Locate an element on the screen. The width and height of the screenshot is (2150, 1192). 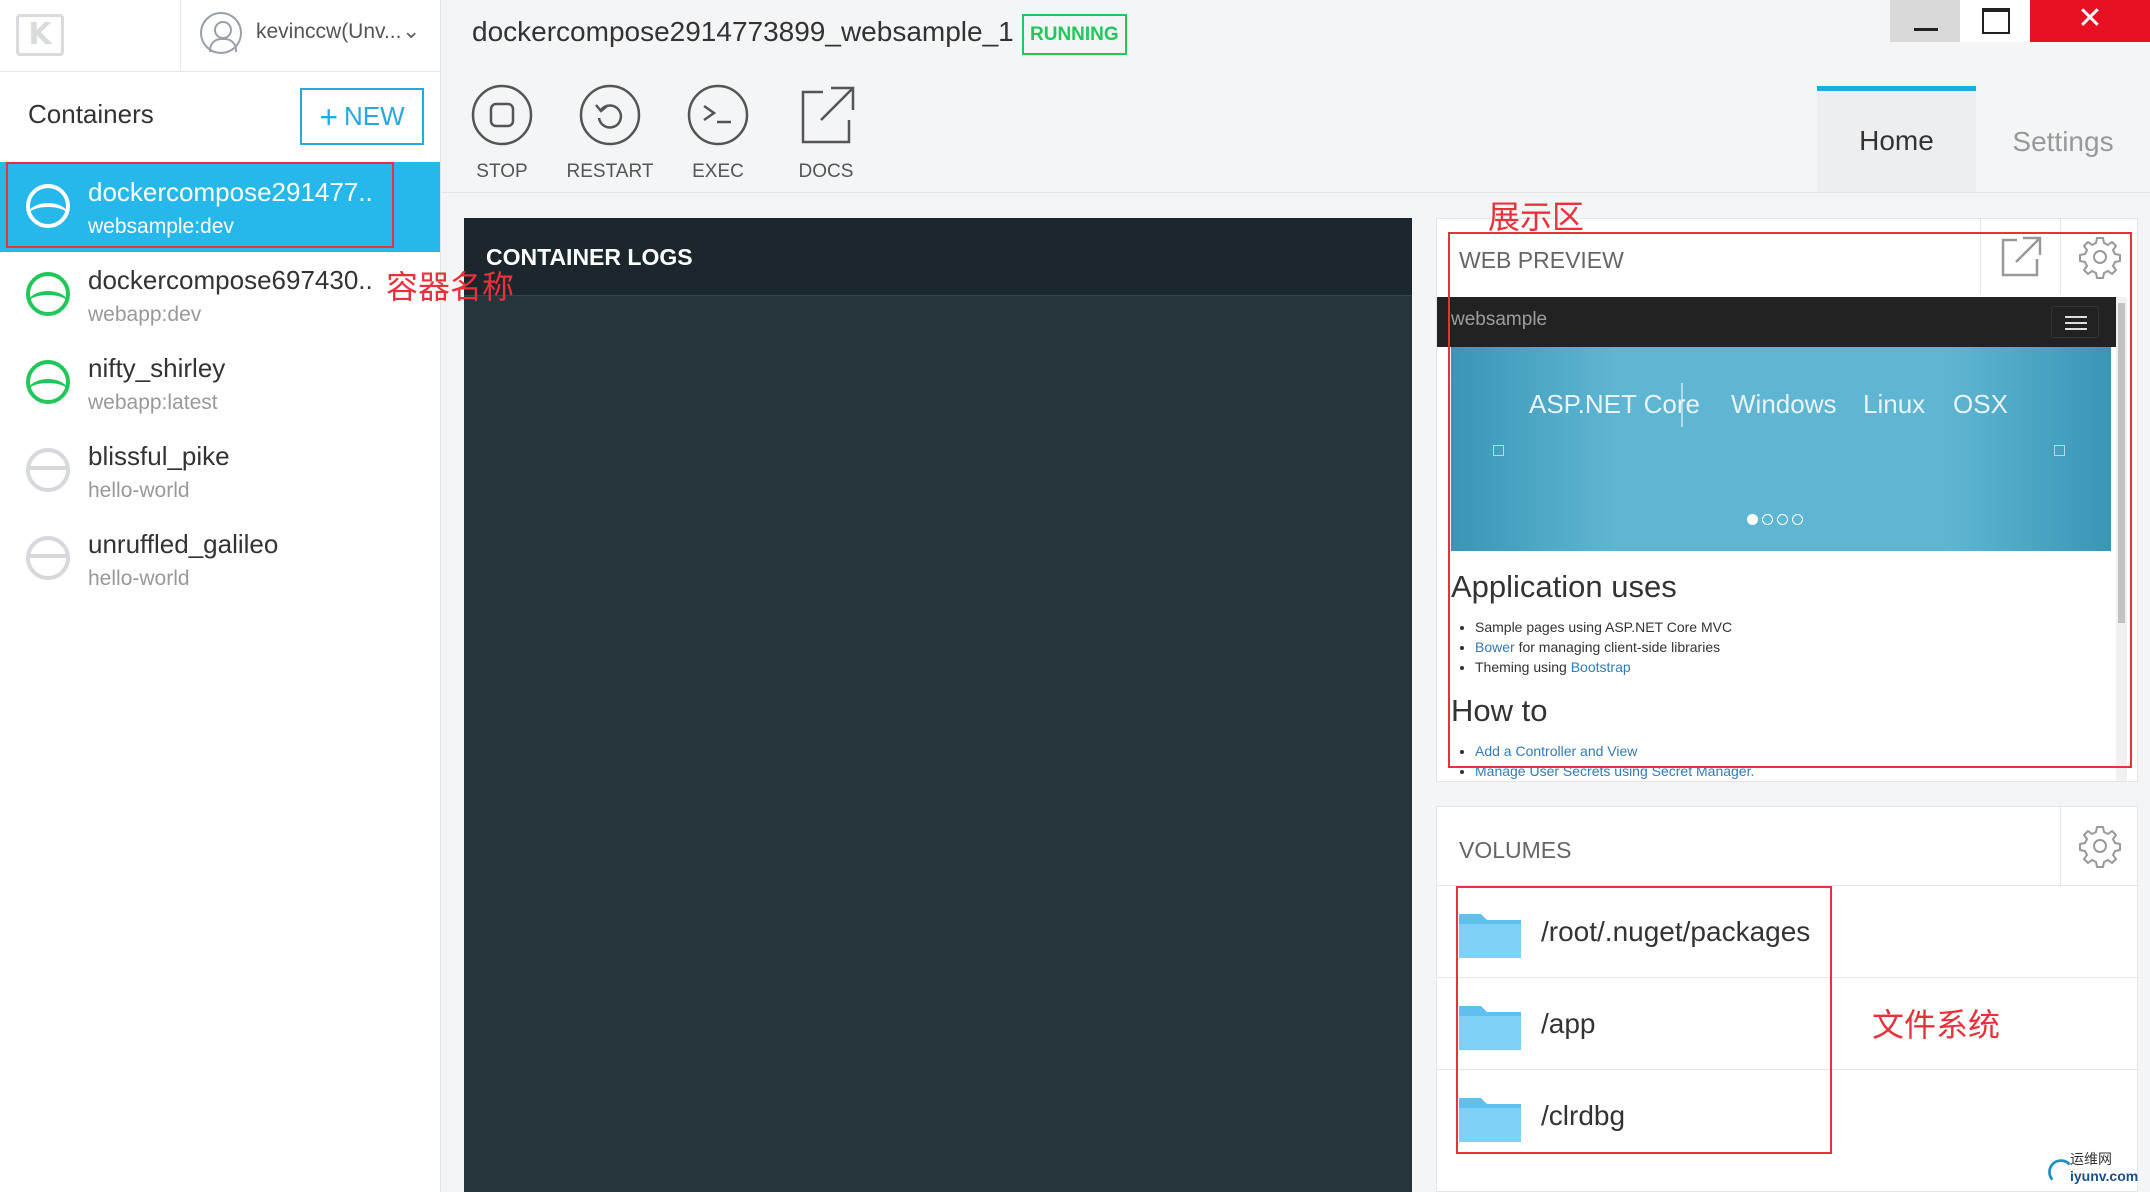
close-button: ✕ is located at coordinates (2090, 21).